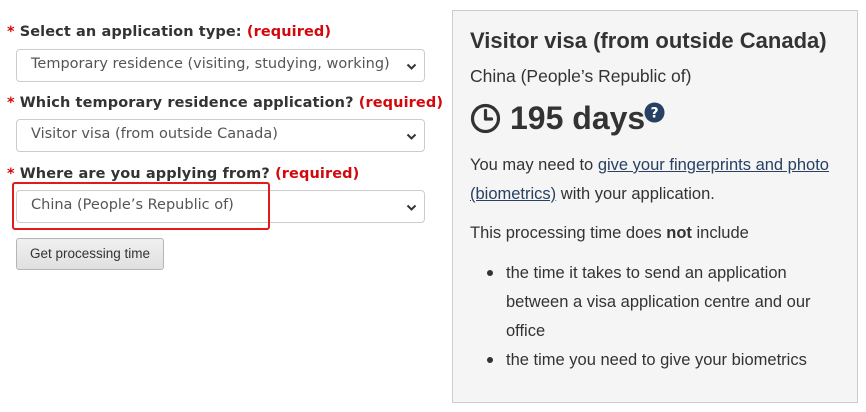  What do you see at coordinates (132, 205) in the screenshot?
I see `applying-from-value: China (People’s Republic of)` at bounding box center [132, 205].